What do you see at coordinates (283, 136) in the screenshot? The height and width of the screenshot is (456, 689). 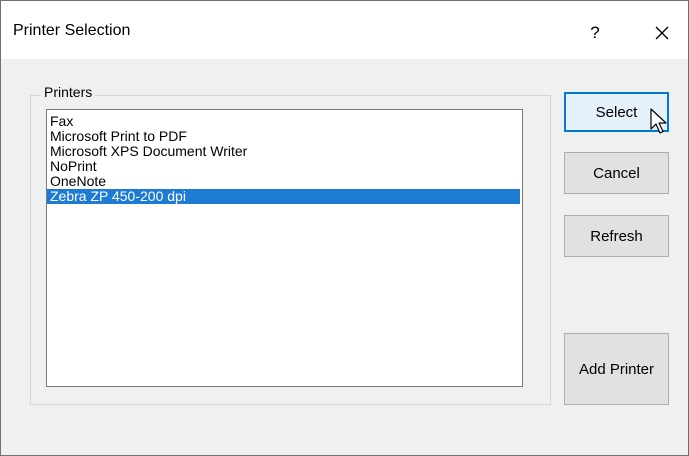 I see `list-item: Microsoft Print to PDF` at bounding box center [283, 136].